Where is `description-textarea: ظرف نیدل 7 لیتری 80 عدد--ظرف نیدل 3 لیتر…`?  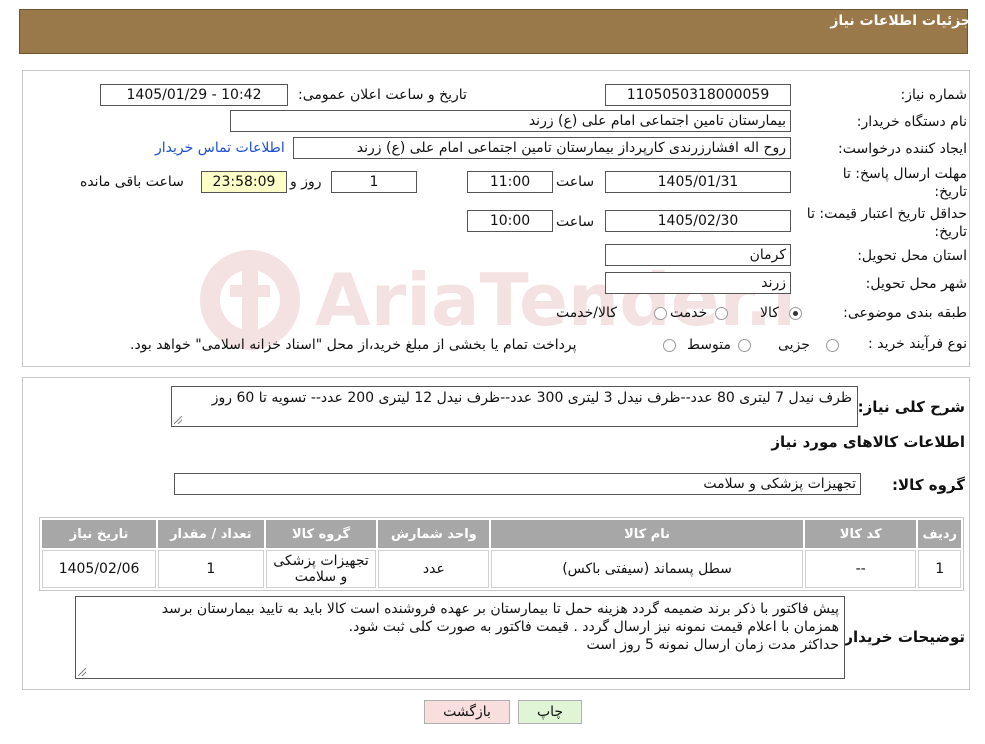 description-textarea: ظرف نیدل 7 لیتری 80 عدد--ظرف نیدل 3 لیتر… is located at coordinates (514, 406).